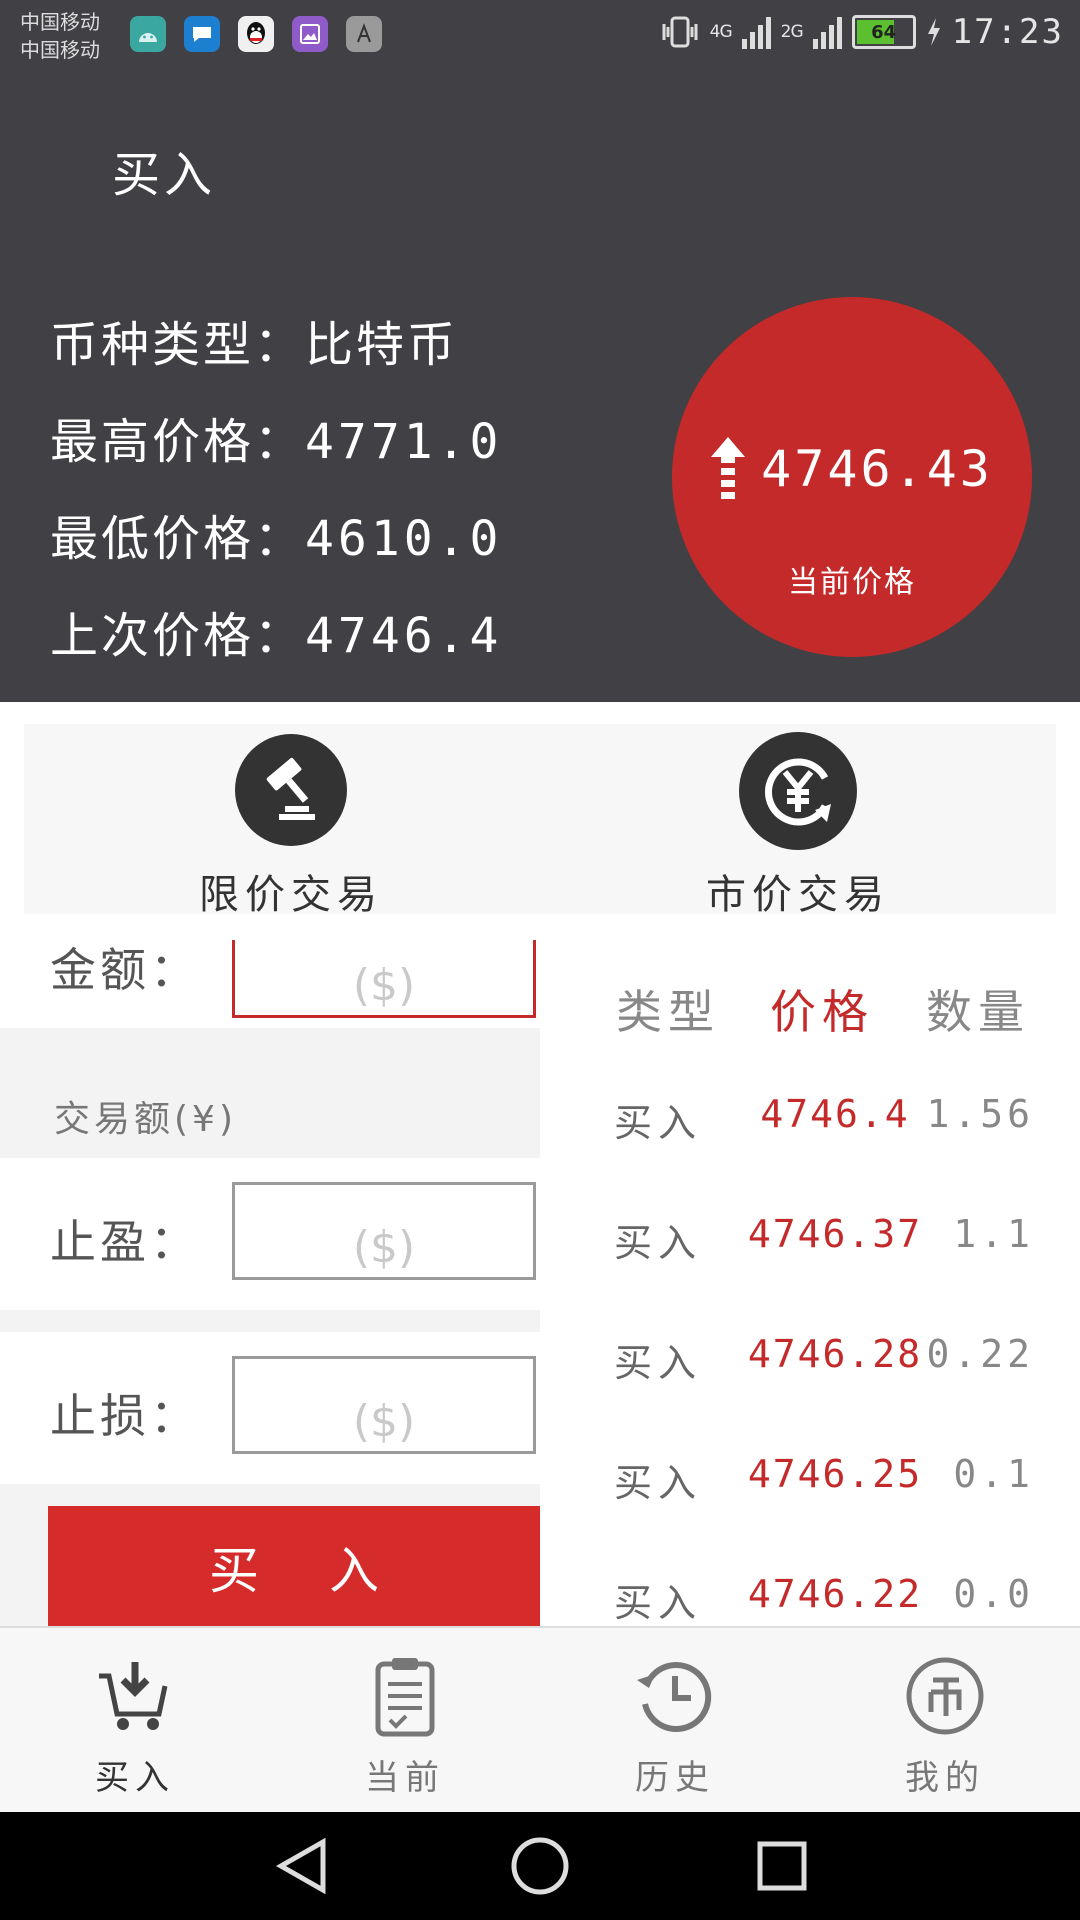 The image size is (1080, 1920). What do you see at coordinates (835, 1474) in the screenshot?
I see `order-price: 4746.25` at bounding box center [835, 1474].